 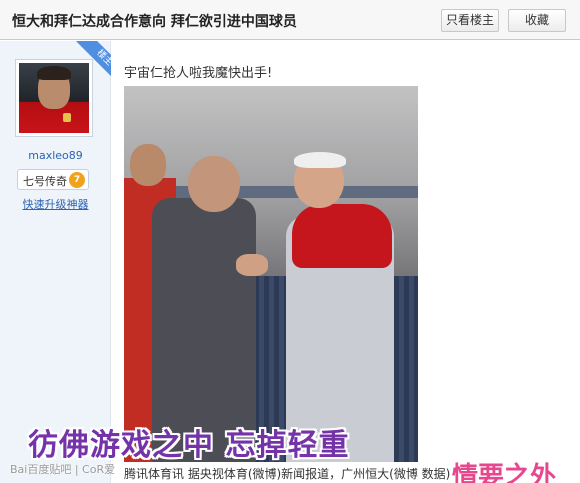 What do you see at coordinates (45, 181) in the screenshot?
I see `level-name: 七号传奇` at bounding box center [45, 181].